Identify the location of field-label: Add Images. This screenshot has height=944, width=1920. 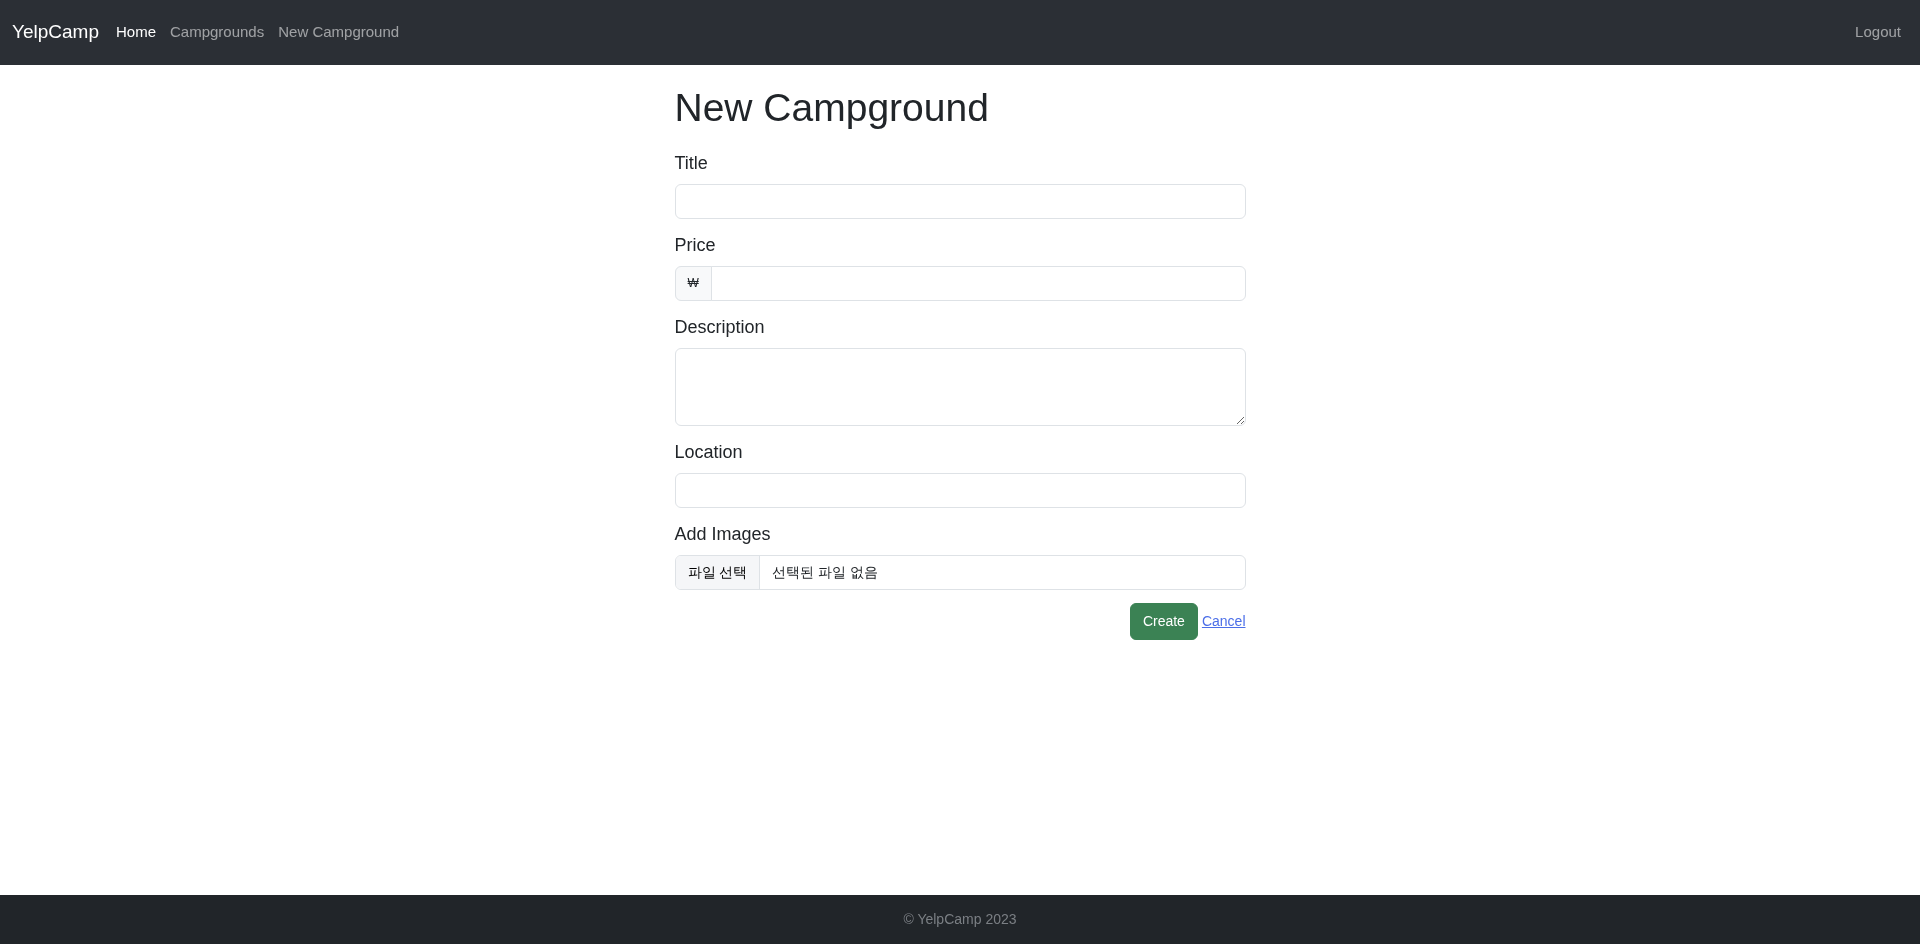
(723, 534).